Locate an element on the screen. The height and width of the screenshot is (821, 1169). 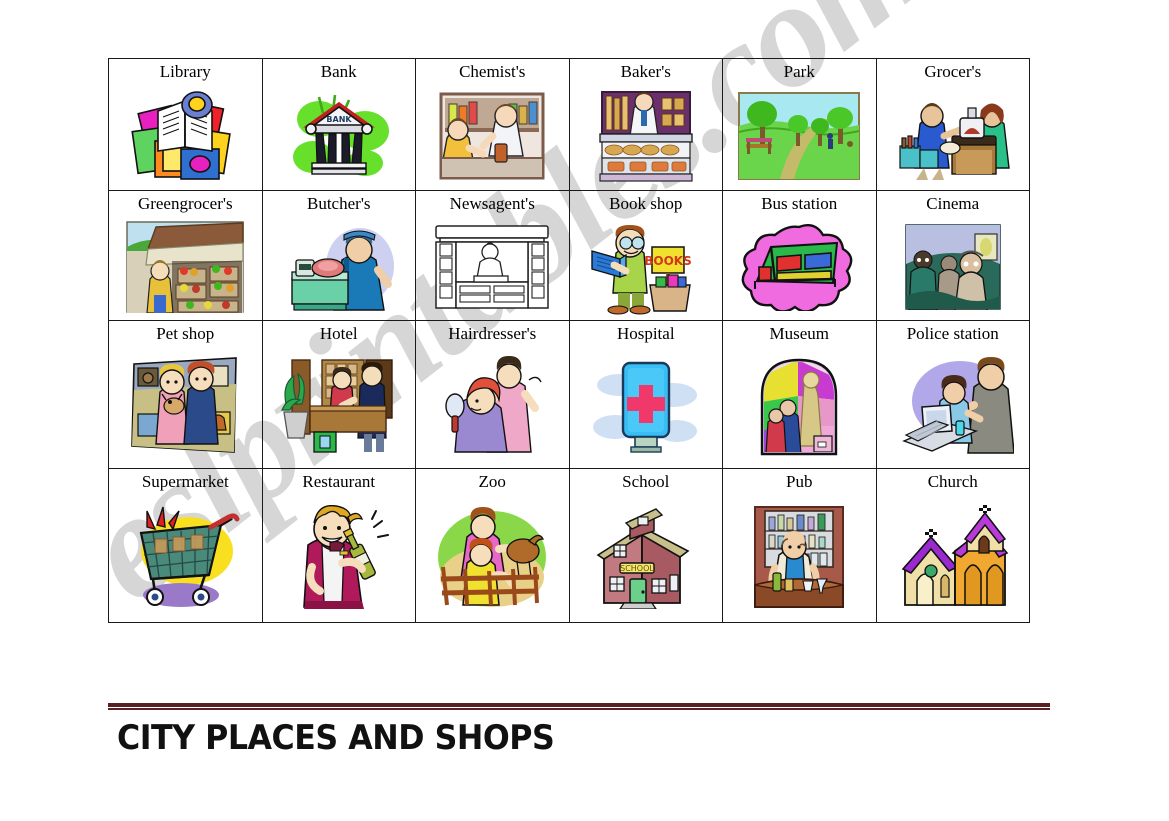
newsstand-kiosk-icon is located at coordinates (492, 267).